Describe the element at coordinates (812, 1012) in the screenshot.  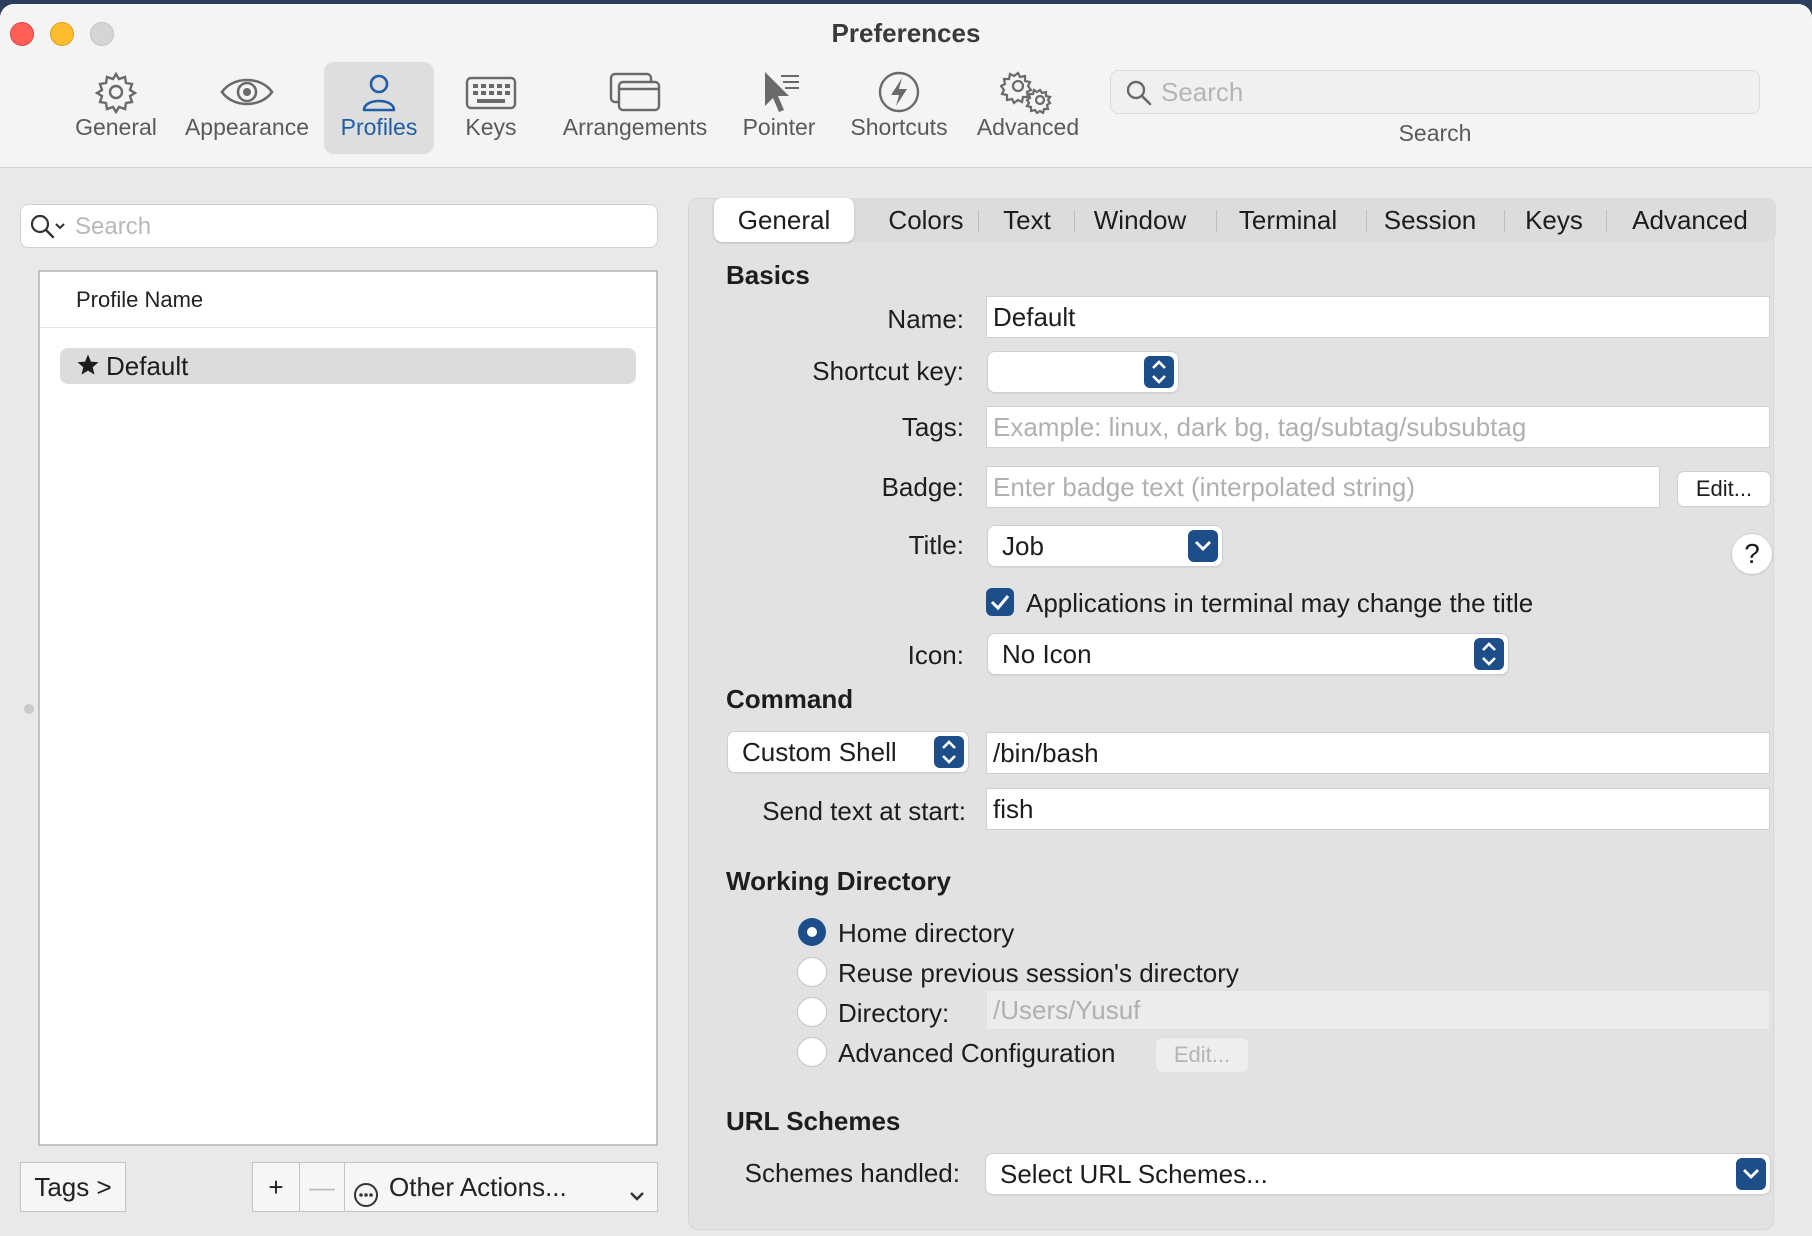
I see `directory-radio` at that location.